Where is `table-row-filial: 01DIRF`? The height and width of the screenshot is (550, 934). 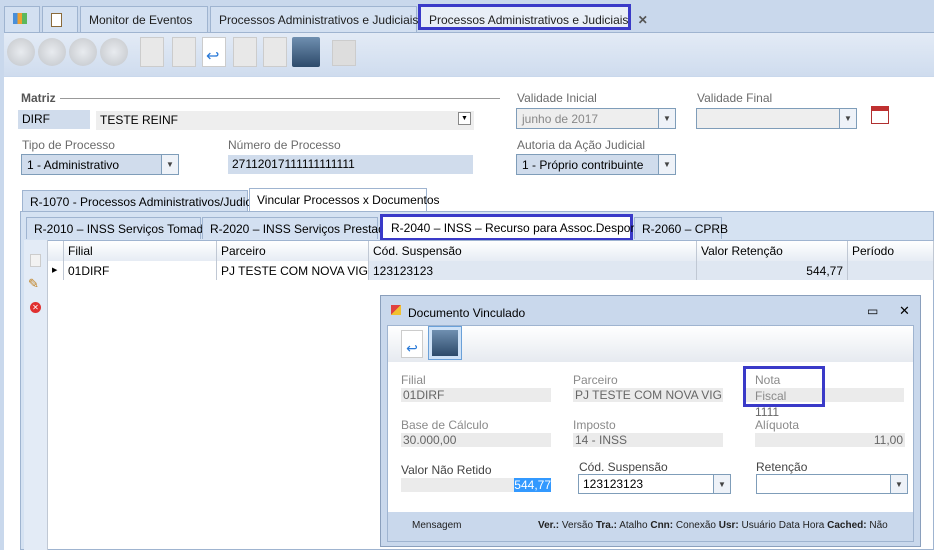 table-row-filial: 01DIRF is located at coordinates (140, 270).